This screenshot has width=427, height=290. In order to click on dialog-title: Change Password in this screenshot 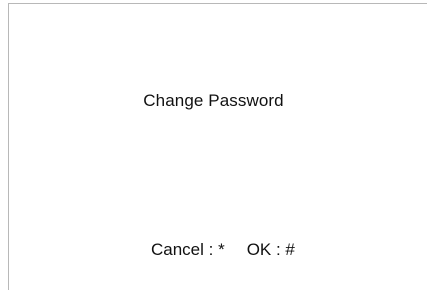, I will do `click(213, 100)`.